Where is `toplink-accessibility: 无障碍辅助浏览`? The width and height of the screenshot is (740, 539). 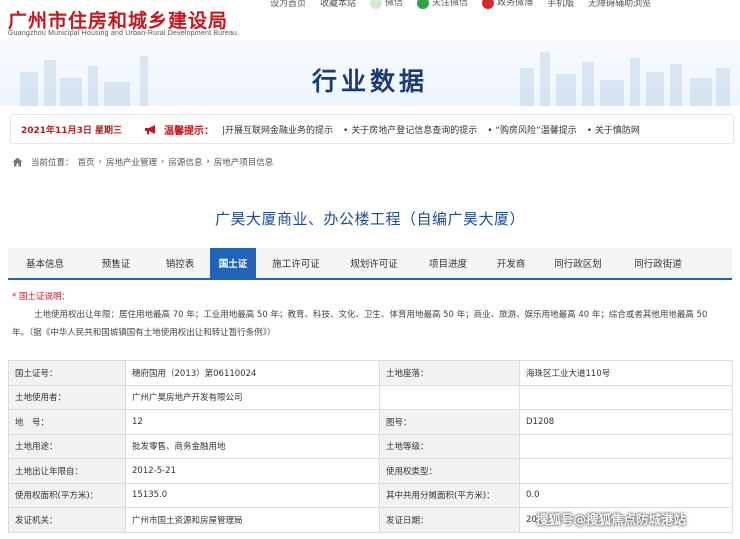 toplink-accessibility: 无障碍辅助浏览 is located at coordinates (619, 4).